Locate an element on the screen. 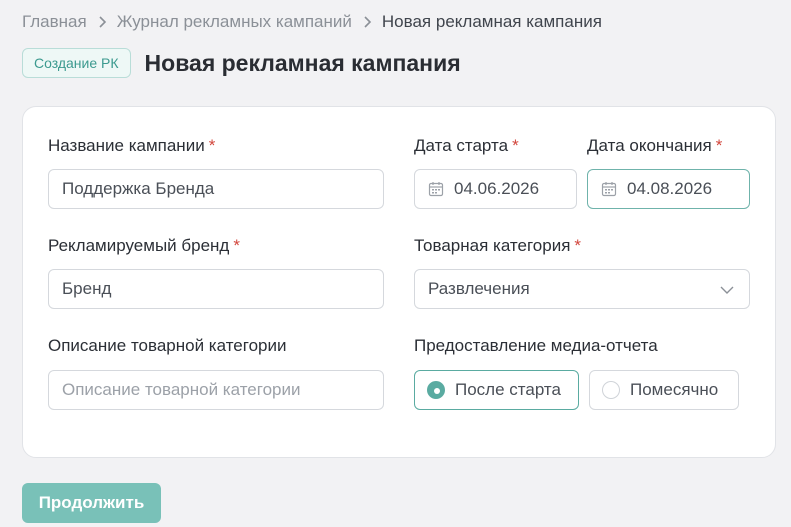  chevron-down-icon is located at coordinates (727, 290).